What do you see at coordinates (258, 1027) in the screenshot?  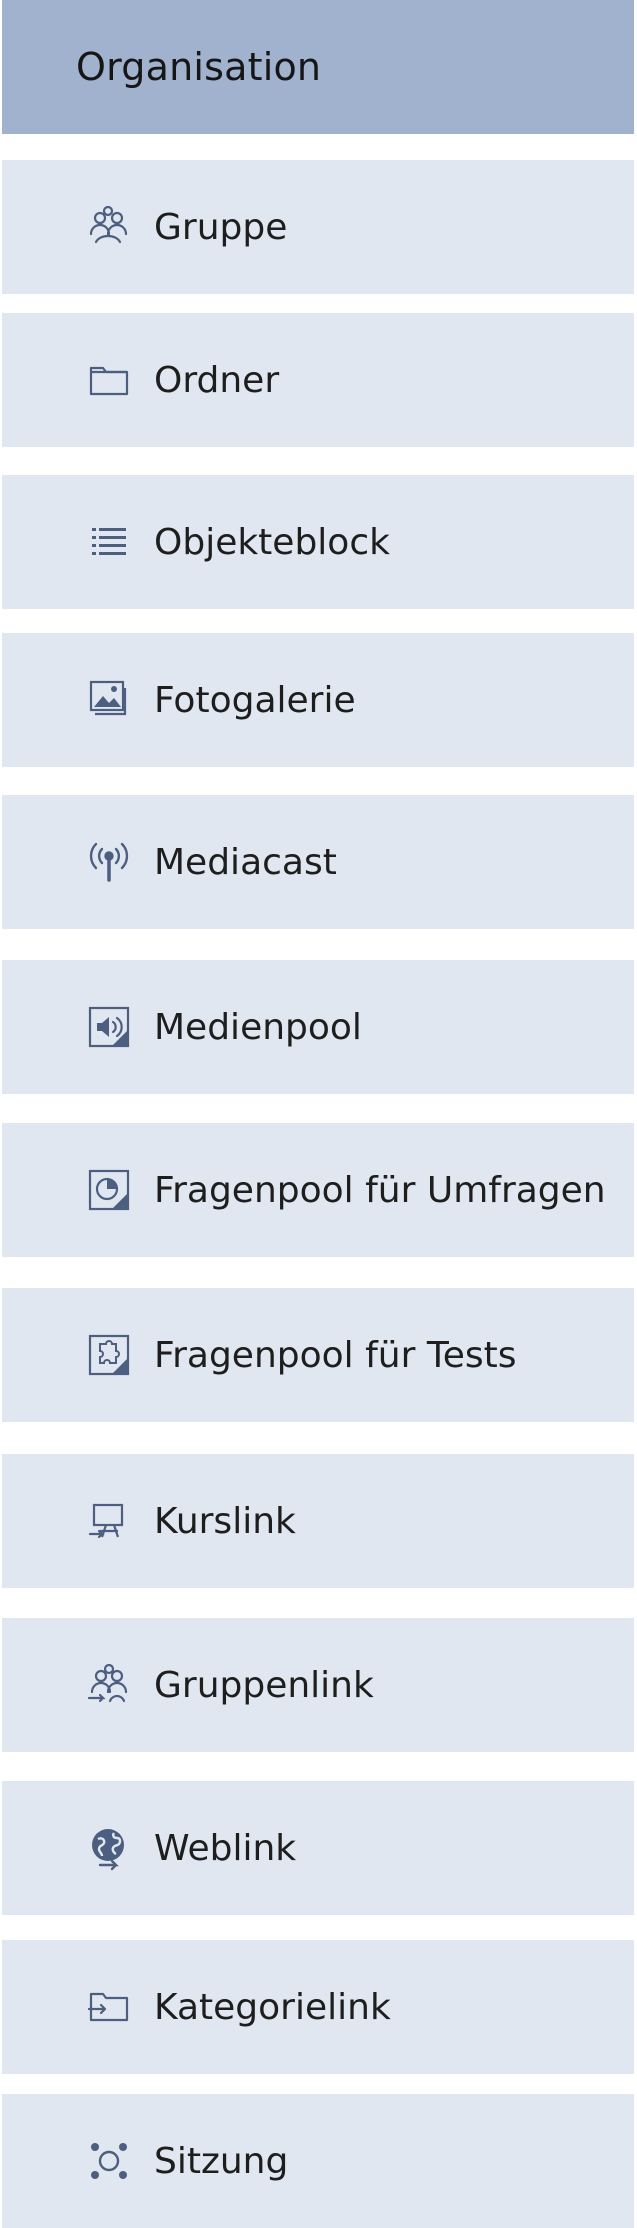 I see `menu-item-label: Medienpool` at bounding box center [258, 1027].